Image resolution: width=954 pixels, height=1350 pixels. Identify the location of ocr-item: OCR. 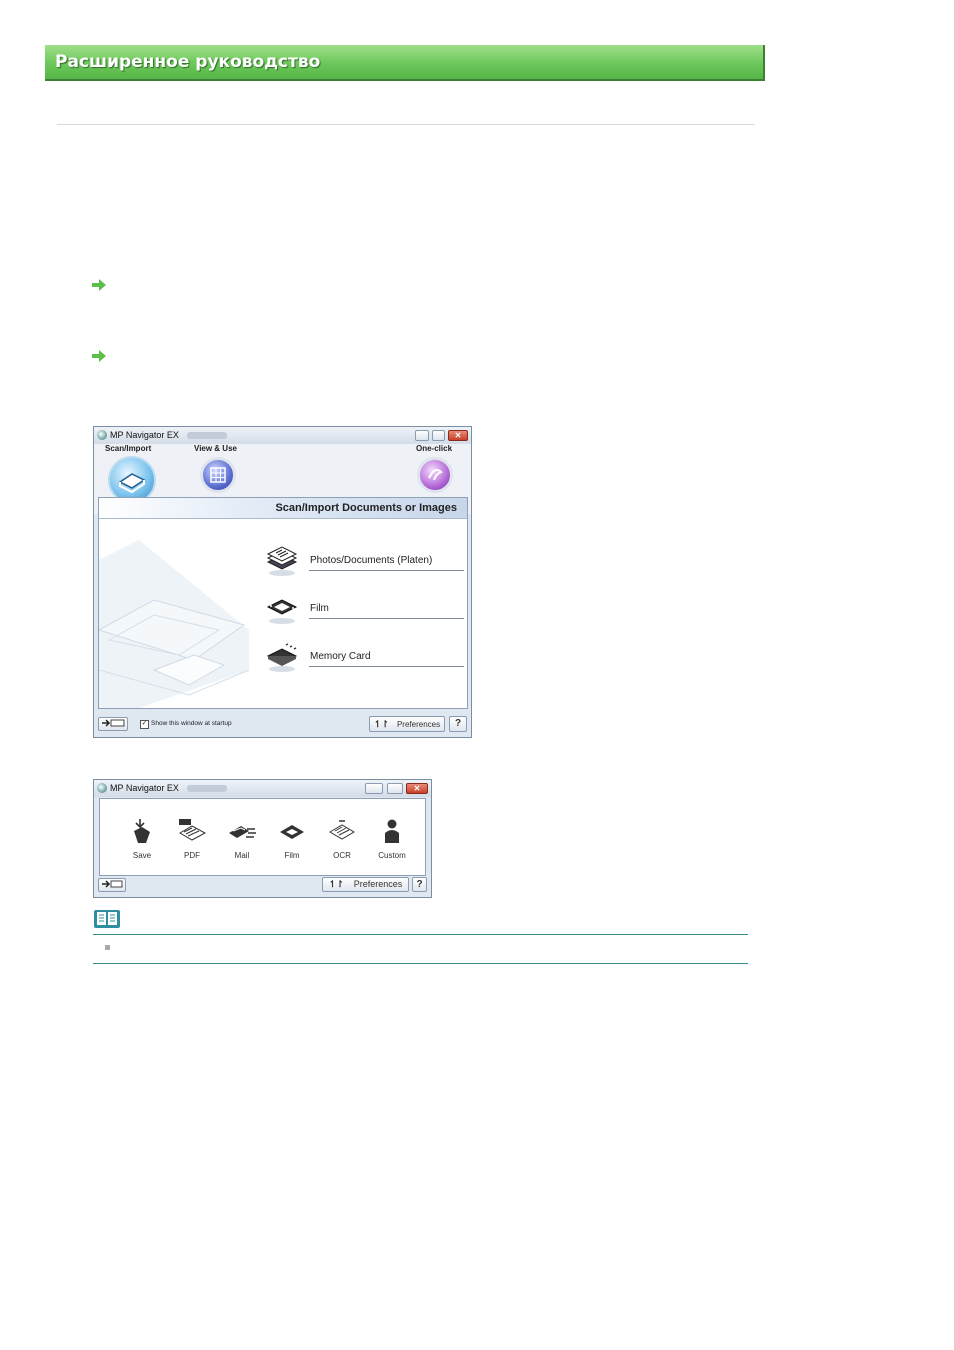
(342, 838).